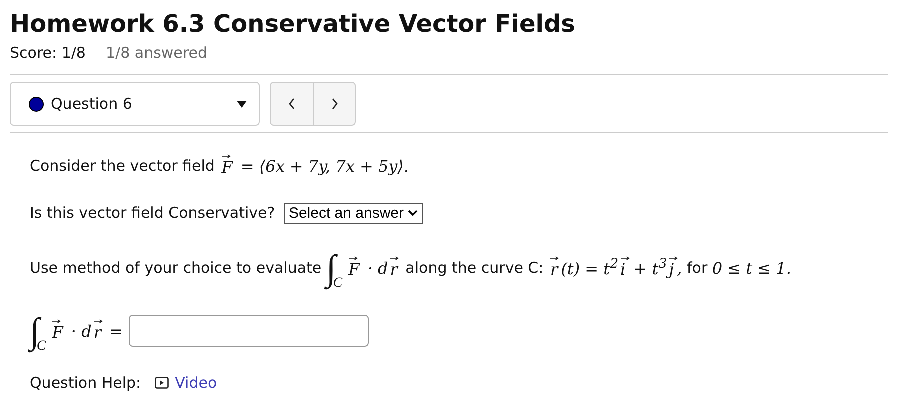  I want to click on math-expression: + t$^{3}$, so click(650, 268).